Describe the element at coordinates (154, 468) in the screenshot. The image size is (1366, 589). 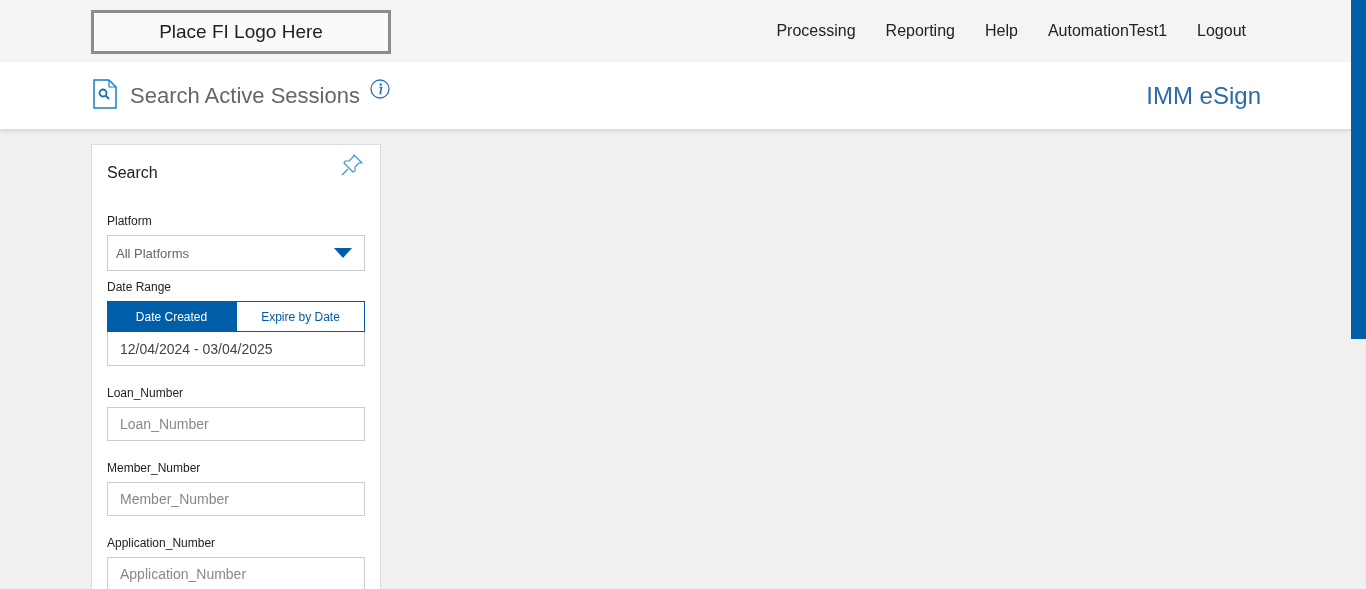
I see `field-label: Member_Number` at that location.